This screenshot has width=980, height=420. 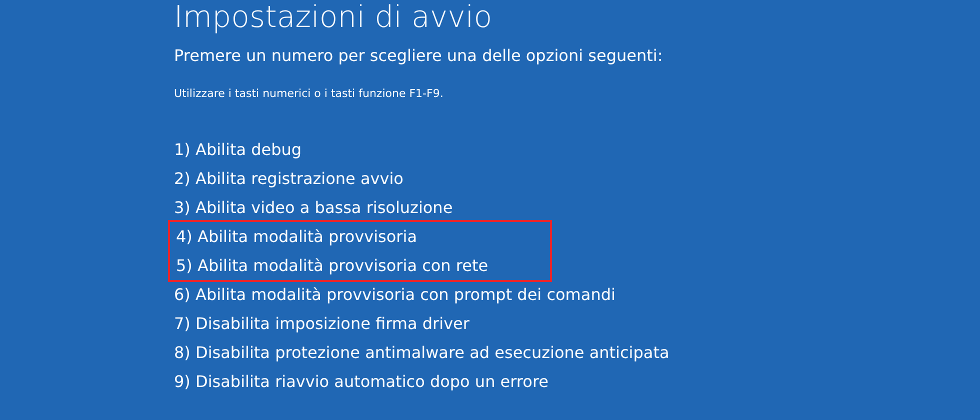 What do you see at coordinates (363, 265) in the screenshot?
I see `boot-option: 5) Abilita modalità provvisoria con rete` at bounding box center [363, 265].